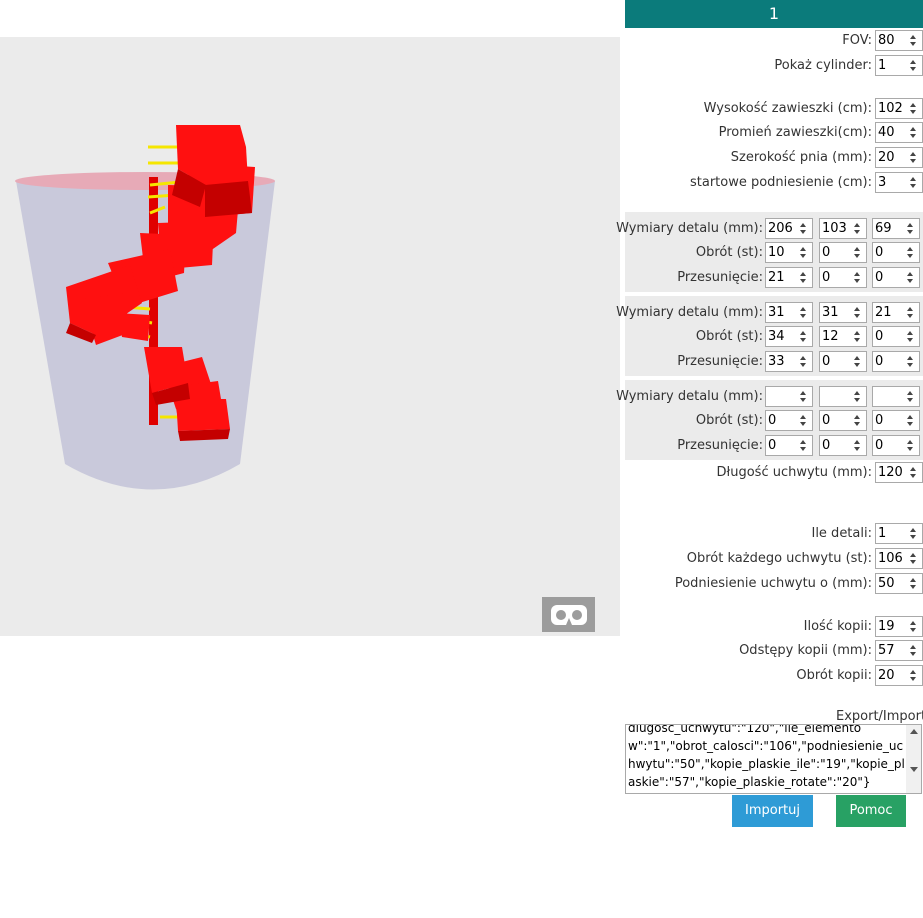 This screenshot has height=918, width=923. What do you see at coordinates (899, 182) in the screenshot?
I see `start-lift-input: 3` at bounding box center [899, 182].